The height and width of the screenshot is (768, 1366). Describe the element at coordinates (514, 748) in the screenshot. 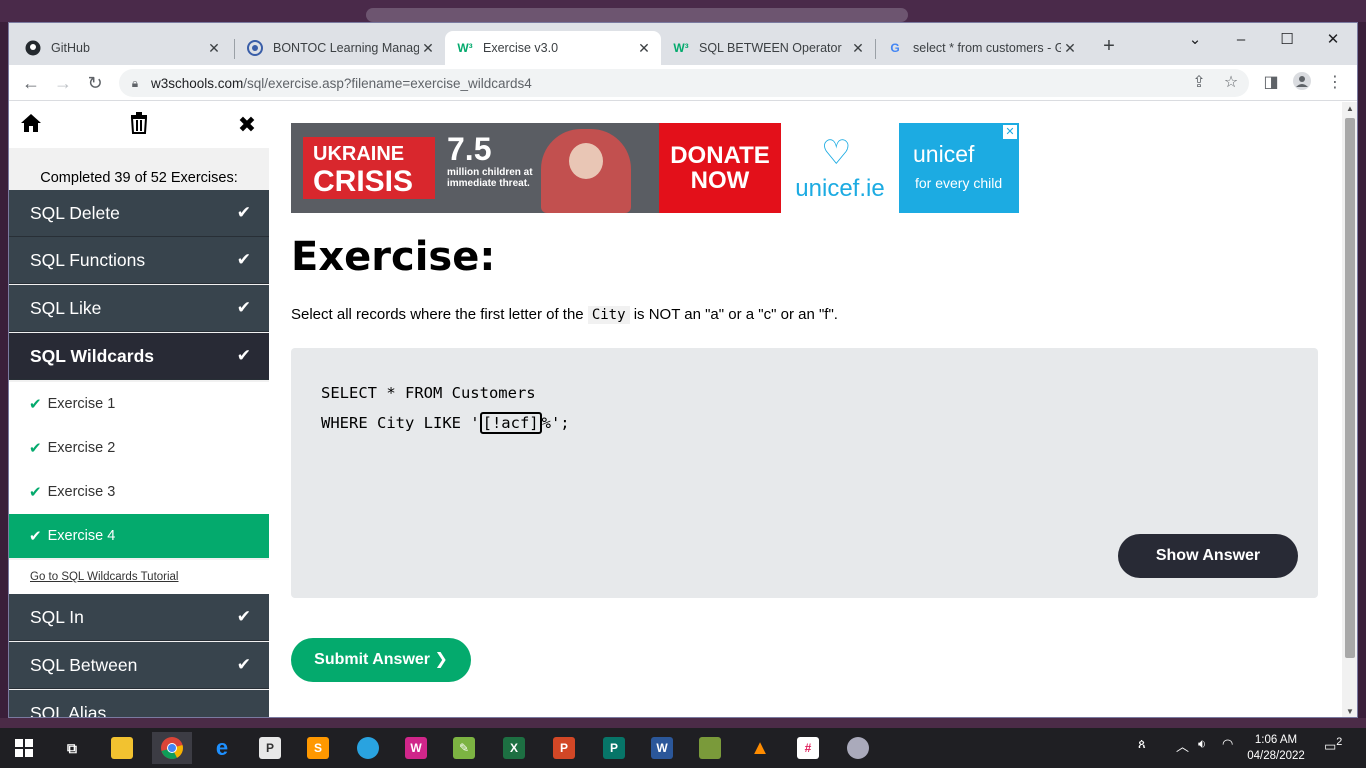

I see `excel-icon: X` at that location.